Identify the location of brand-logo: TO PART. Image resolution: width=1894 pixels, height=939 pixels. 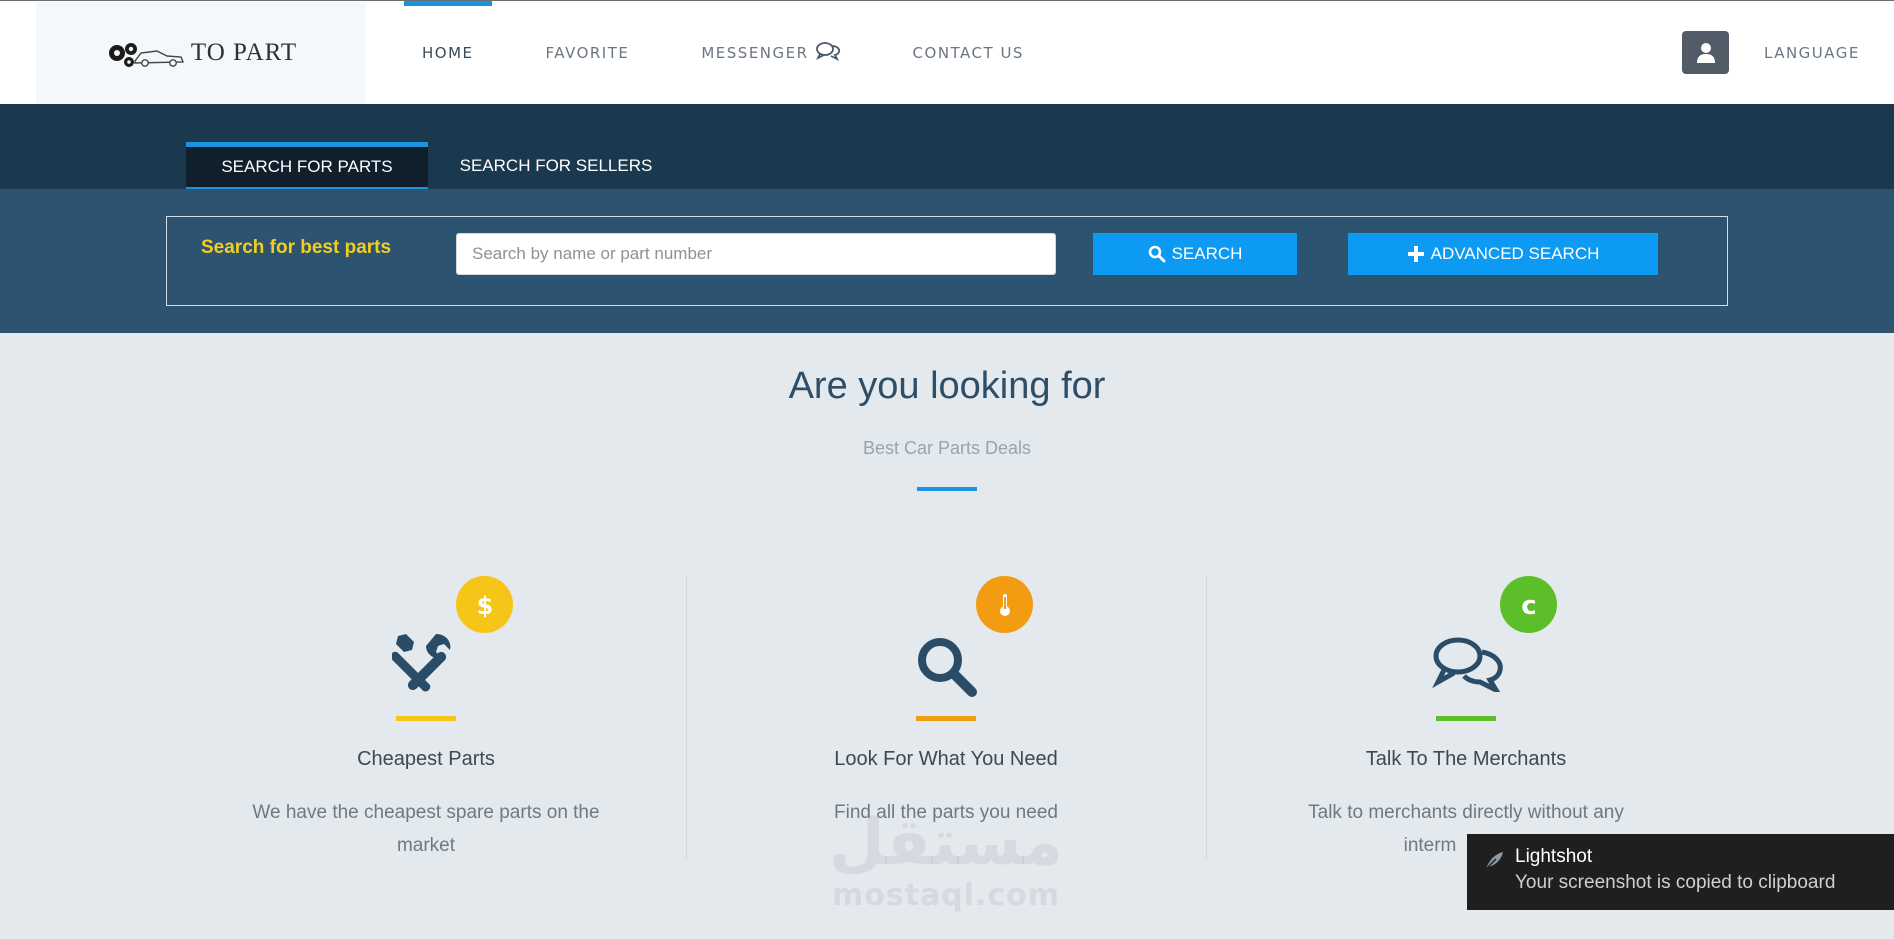
(201, 53).